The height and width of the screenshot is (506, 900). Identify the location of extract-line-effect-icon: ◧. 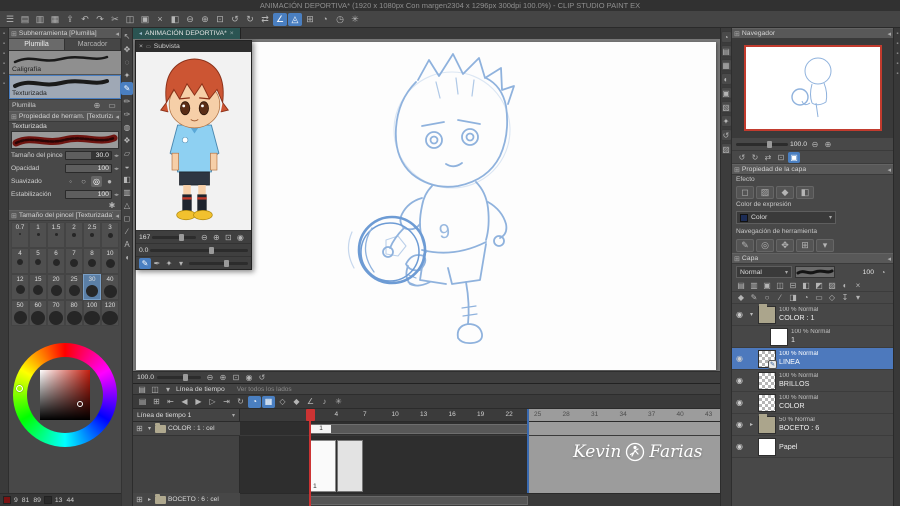
(805, 192).